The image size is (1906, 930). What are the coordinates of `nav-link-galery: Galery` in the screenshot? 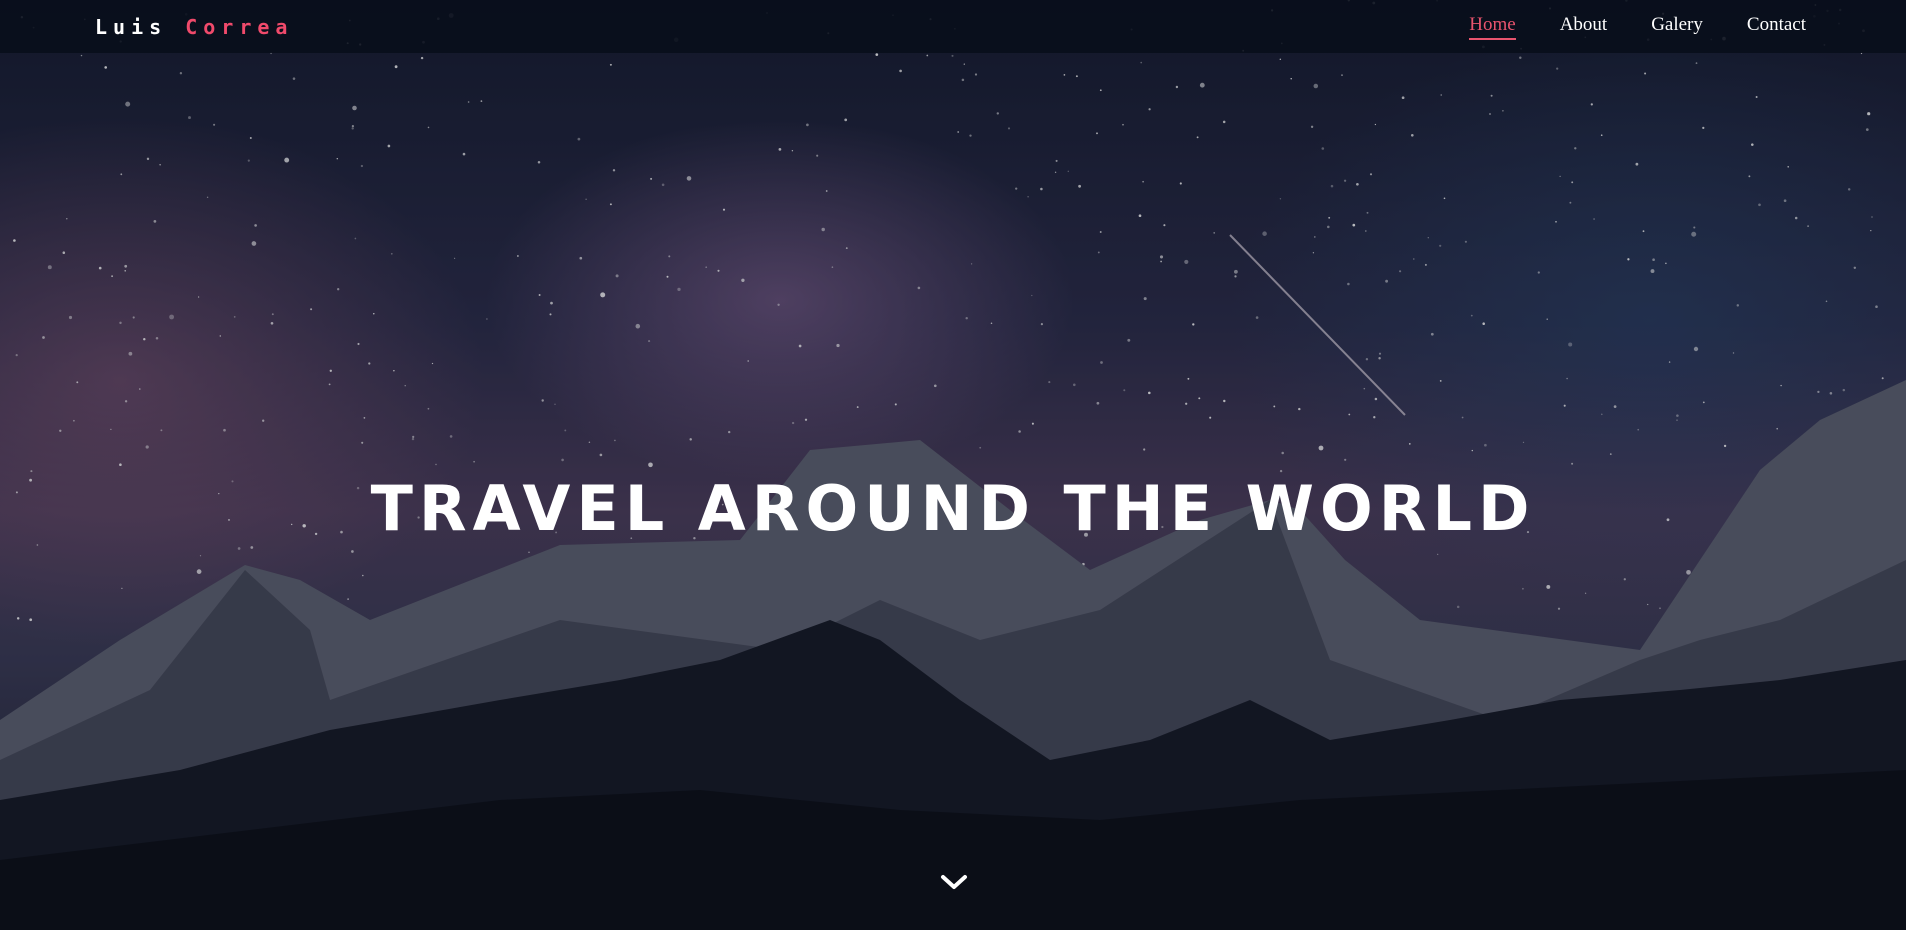 It's located at (1677, 27).